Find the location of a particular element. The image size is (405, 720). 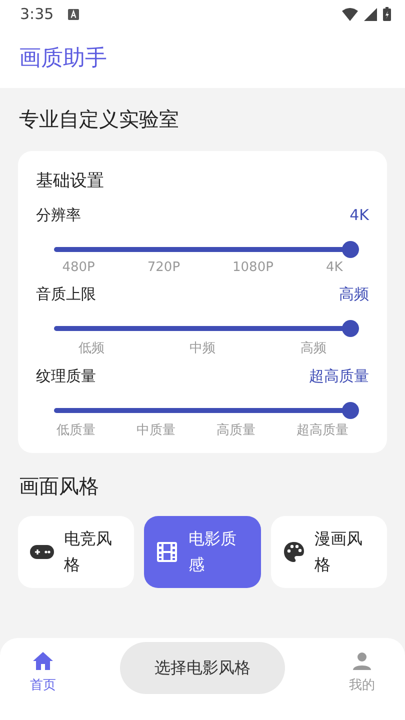

signal-icon is located at coordinates (370, 14).